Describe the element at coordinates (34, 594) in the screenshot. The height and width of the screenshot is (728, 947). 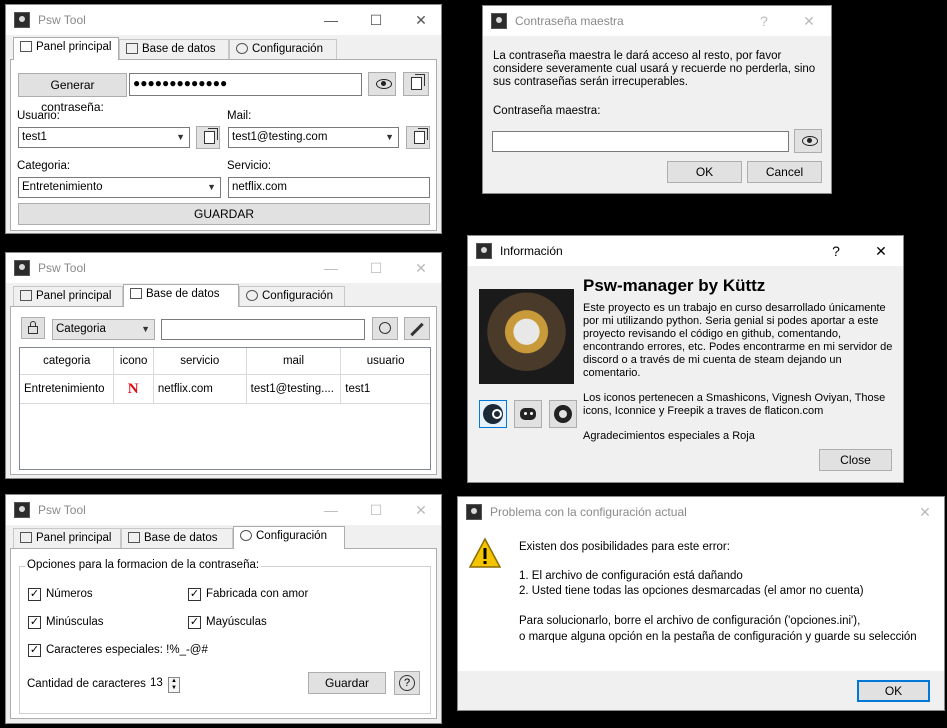
I see `numbers-checkbox: ✓` at that location.